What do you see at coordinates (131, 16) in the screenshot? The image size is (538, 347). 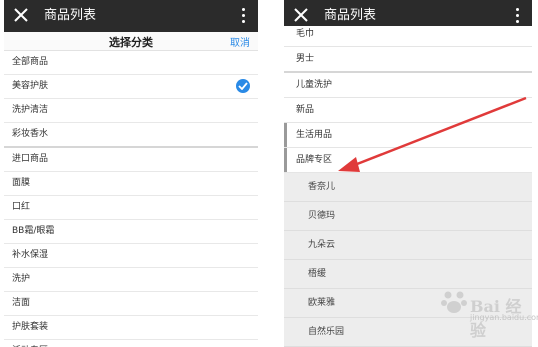 I see `left-top-bar: 商品列表` at bounding box center [131, 16].